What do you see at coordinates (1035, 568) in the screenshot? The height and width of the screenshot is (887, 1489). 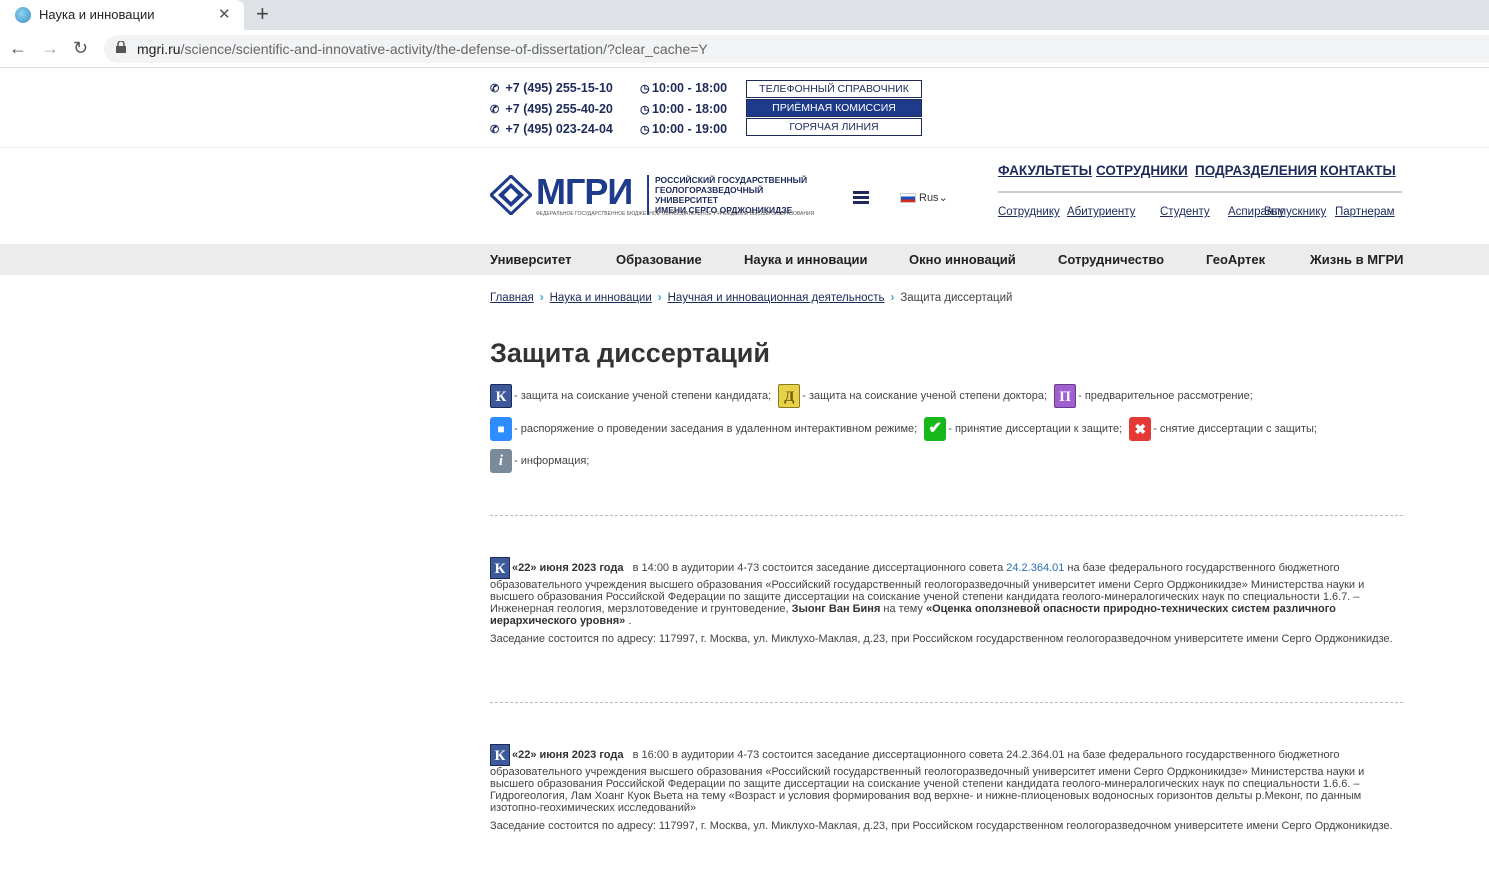 I see `council-link: 24.2.364.01` at bounding box center [1035, 568].